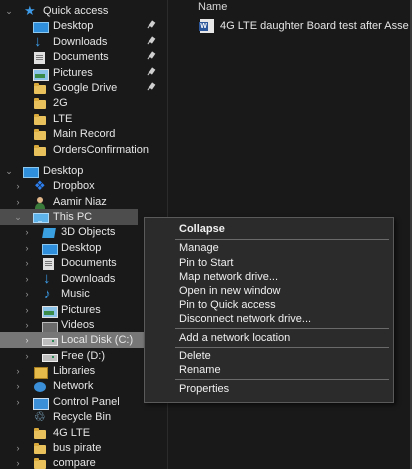 This screenshot has height=469, width=412. I want to click on tree-item-free-d: › Free (D:), so click(80, 356).